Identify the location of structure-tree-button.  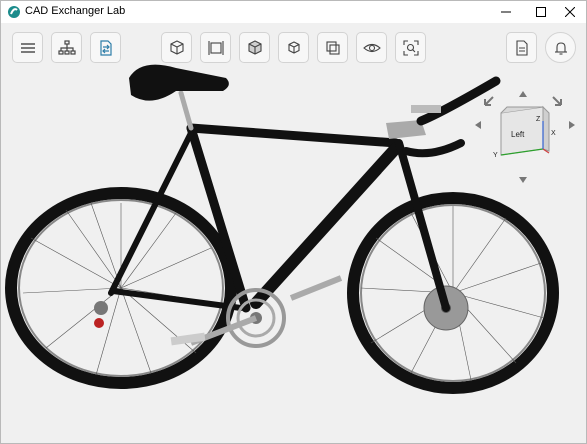
(66, 47).